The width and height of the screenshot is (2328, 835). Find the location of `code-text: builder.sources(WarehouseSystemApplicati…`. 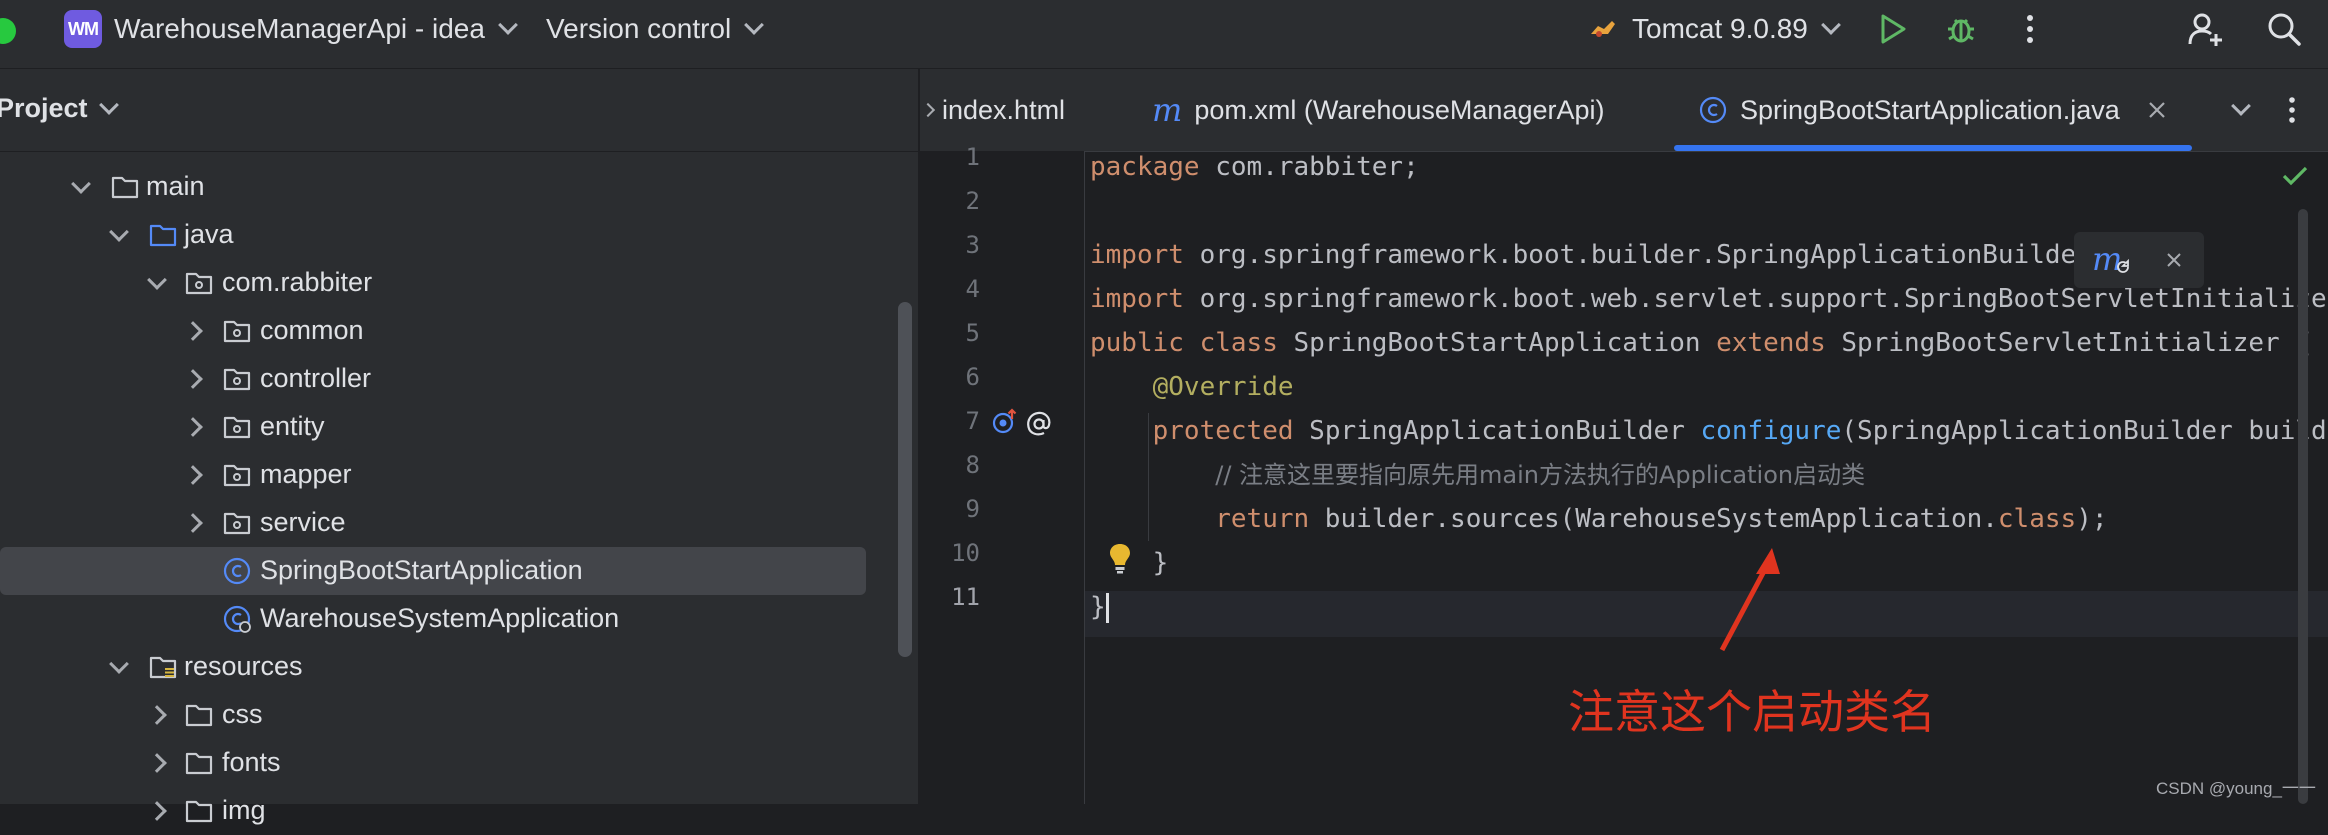

code-text: builder.sources(WarehouseSystemApplicati… is located at coordinates (1653, 519).